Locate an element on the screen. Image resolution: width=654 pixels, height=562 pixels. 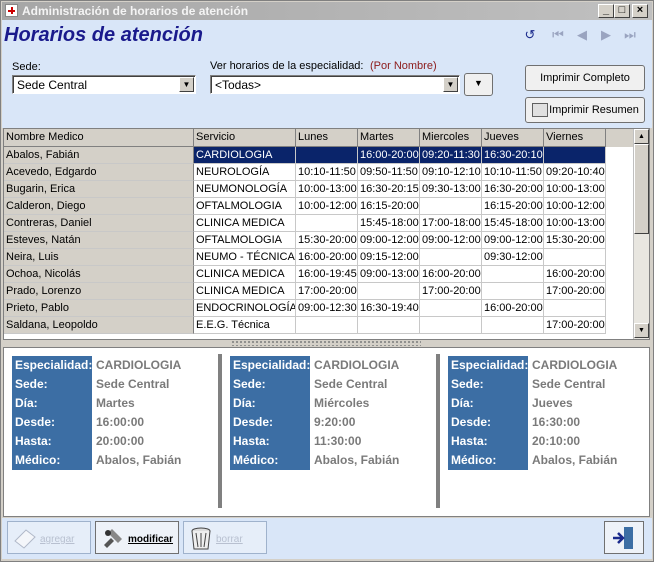
cell-viernes: 09:20-10:40 is located at coordinates (575, 172).